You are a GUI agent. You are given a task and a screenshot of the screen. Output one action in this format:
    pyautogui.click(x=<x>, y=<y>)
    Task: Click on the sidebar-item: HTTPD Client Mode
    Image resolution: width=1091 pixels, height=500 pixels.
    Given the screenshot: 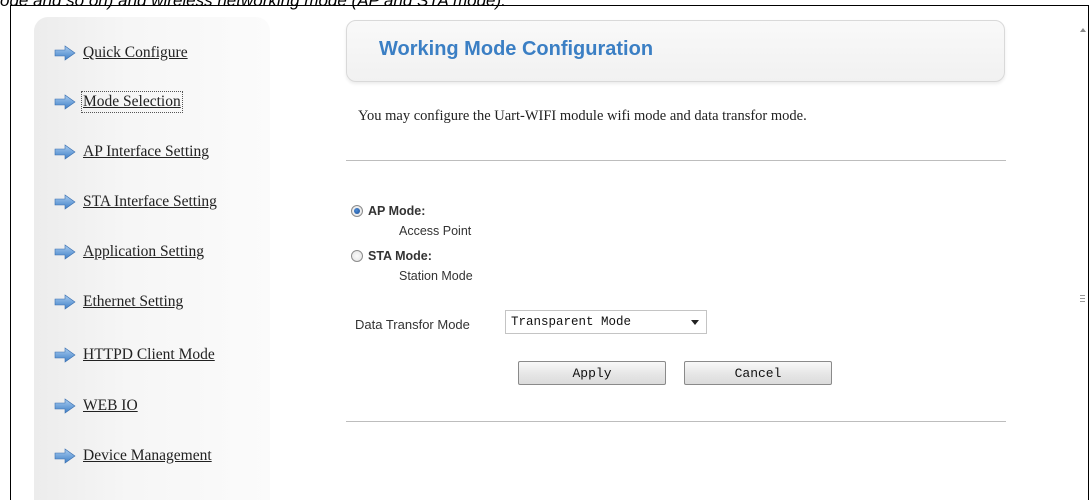 What is the action you would take?
    pyautogui.click(x=134, y=355)
    